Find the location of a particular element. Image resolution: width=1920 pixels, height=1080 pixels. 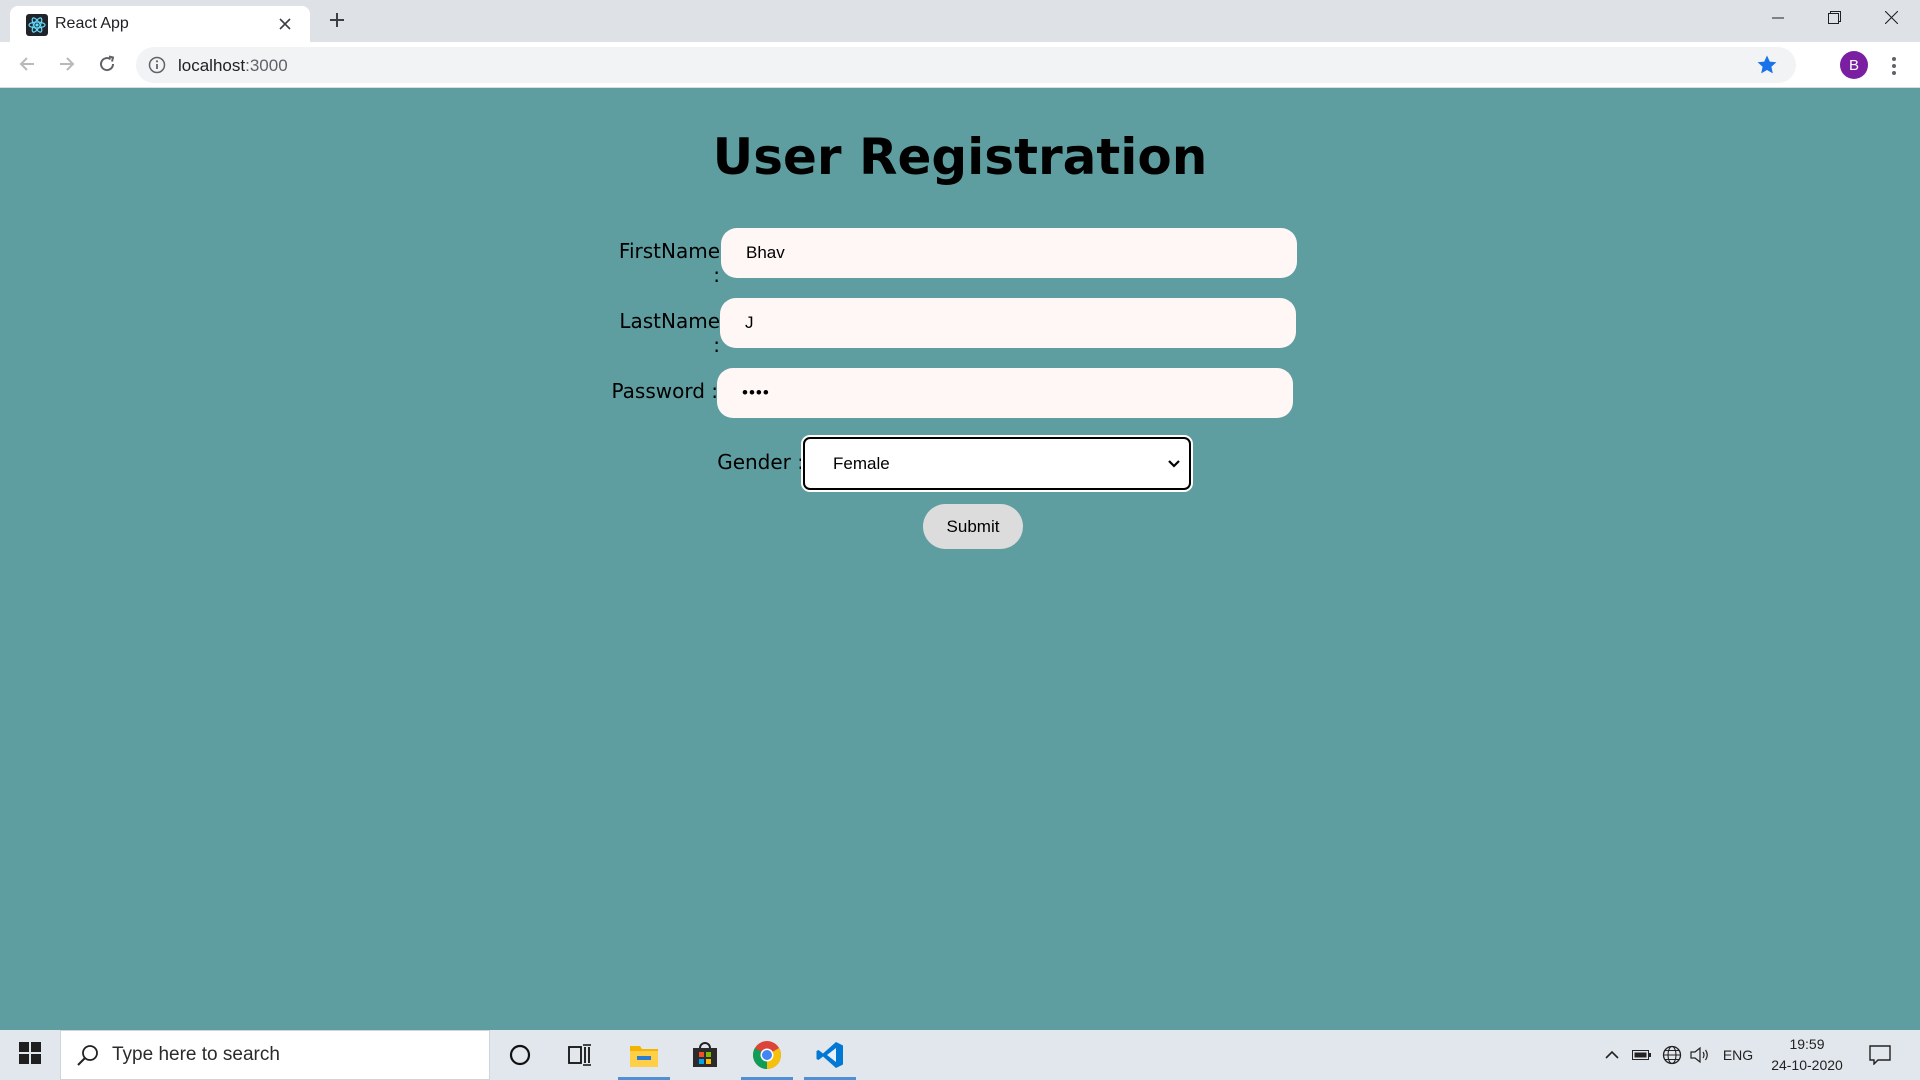

back-button is located at coordinates (27, 66).